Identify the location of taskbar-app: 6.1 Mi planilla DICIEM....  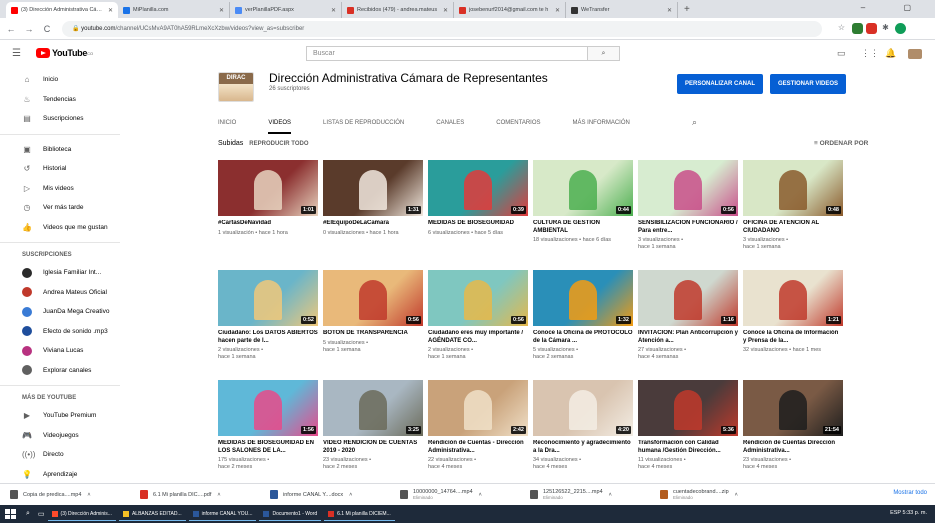
(359, 514).